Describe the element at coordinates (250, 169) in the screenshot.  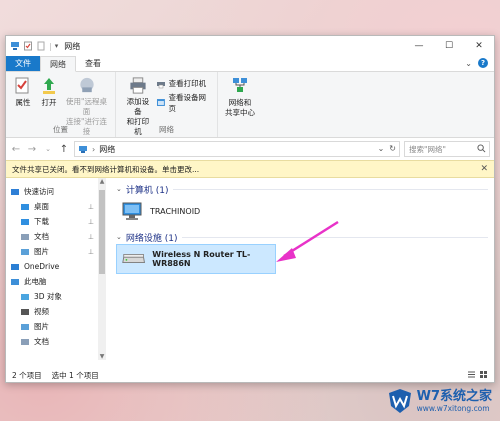
I see `info-bar: 文件共享已关闭。看不到网络计算机和设备。单击更改... ✕` at that location.